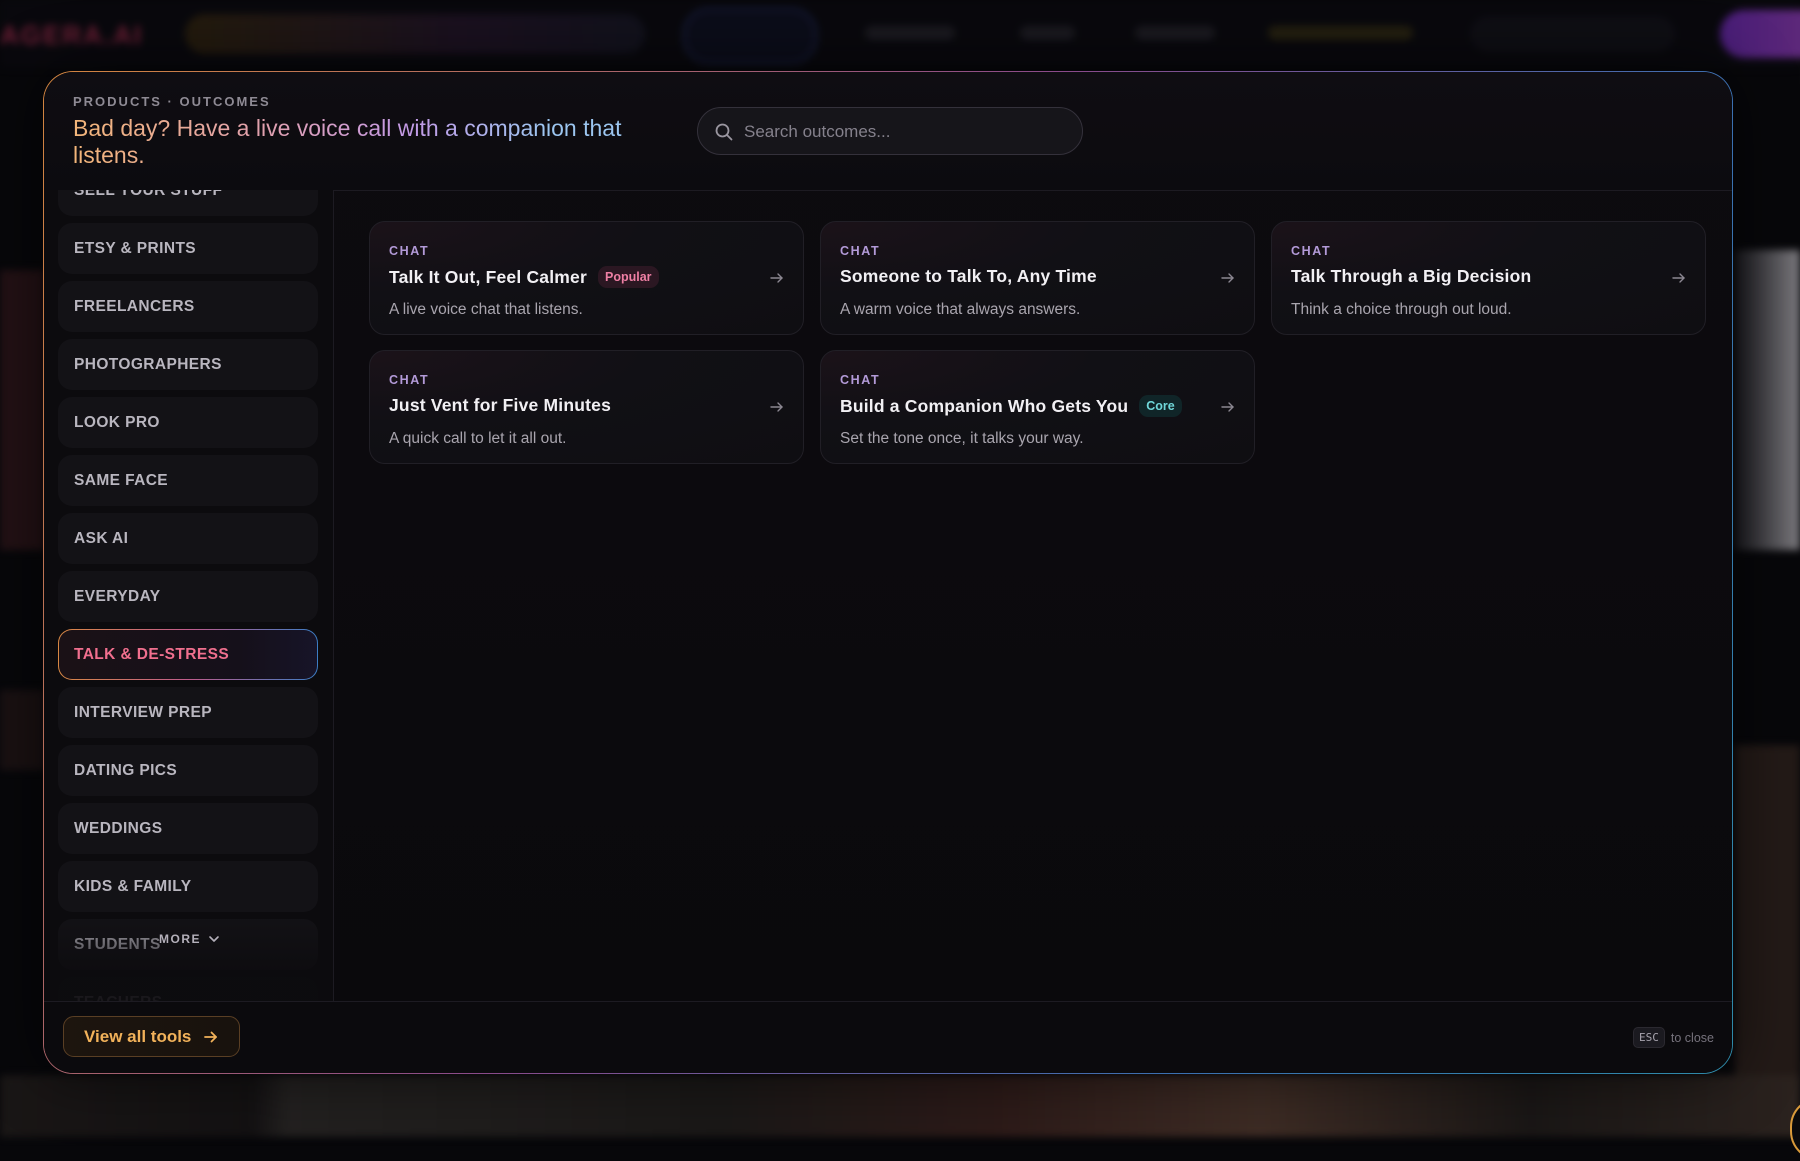  What do you see at coordinates (486, 309) in the screenshot?
I see `card-description: A live voice chat that listens.` at bounding box center [486, 309].